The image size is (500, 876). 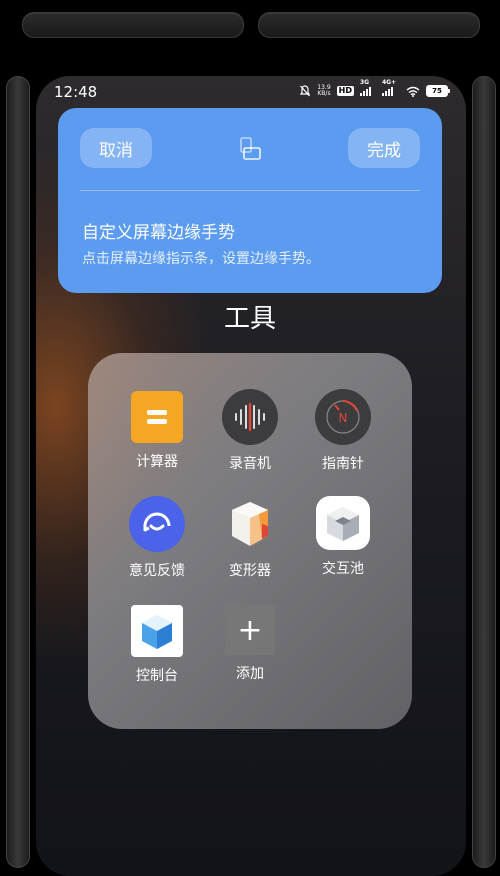 What do you see at coordinates (368, 87) in the screenshot?
I see `signal-3g-icon: 3G` at bounding box center [368, 87].